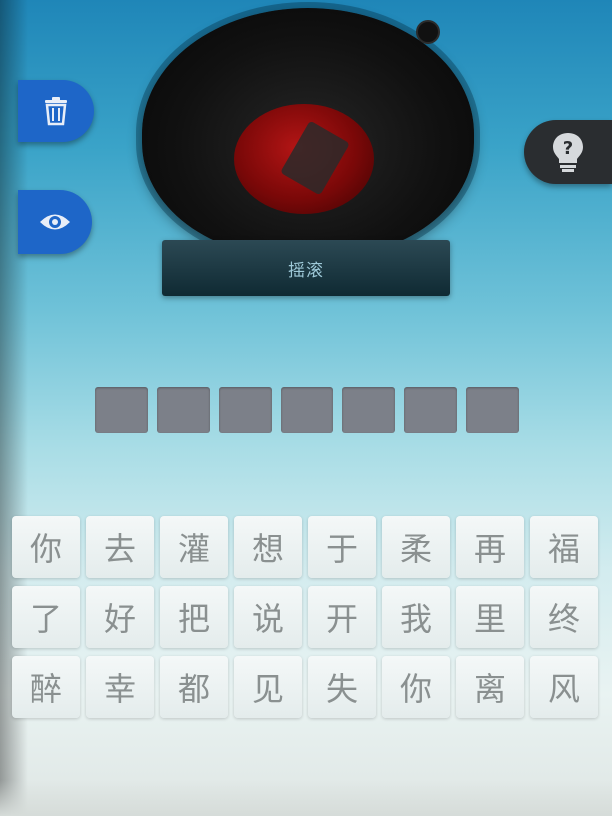 This screenshot has width=612, height=816. What do you see at coordinates (120, 687) in the screenshot?
I see `character-tile: 幸` at bounding box center [120, 687].